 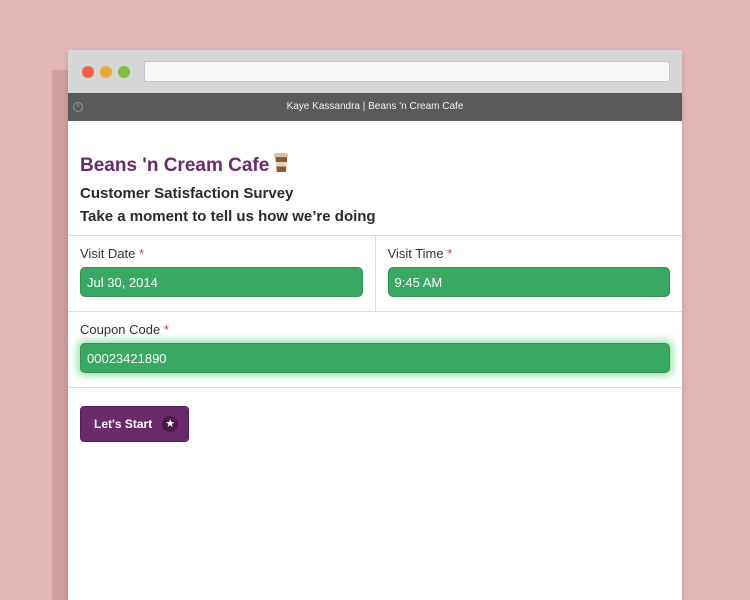 What do you see at coordinates (108, 253) in the screenshot?
I see `visit-date-label-text: Visit Date` at bounding box center [108, 253].